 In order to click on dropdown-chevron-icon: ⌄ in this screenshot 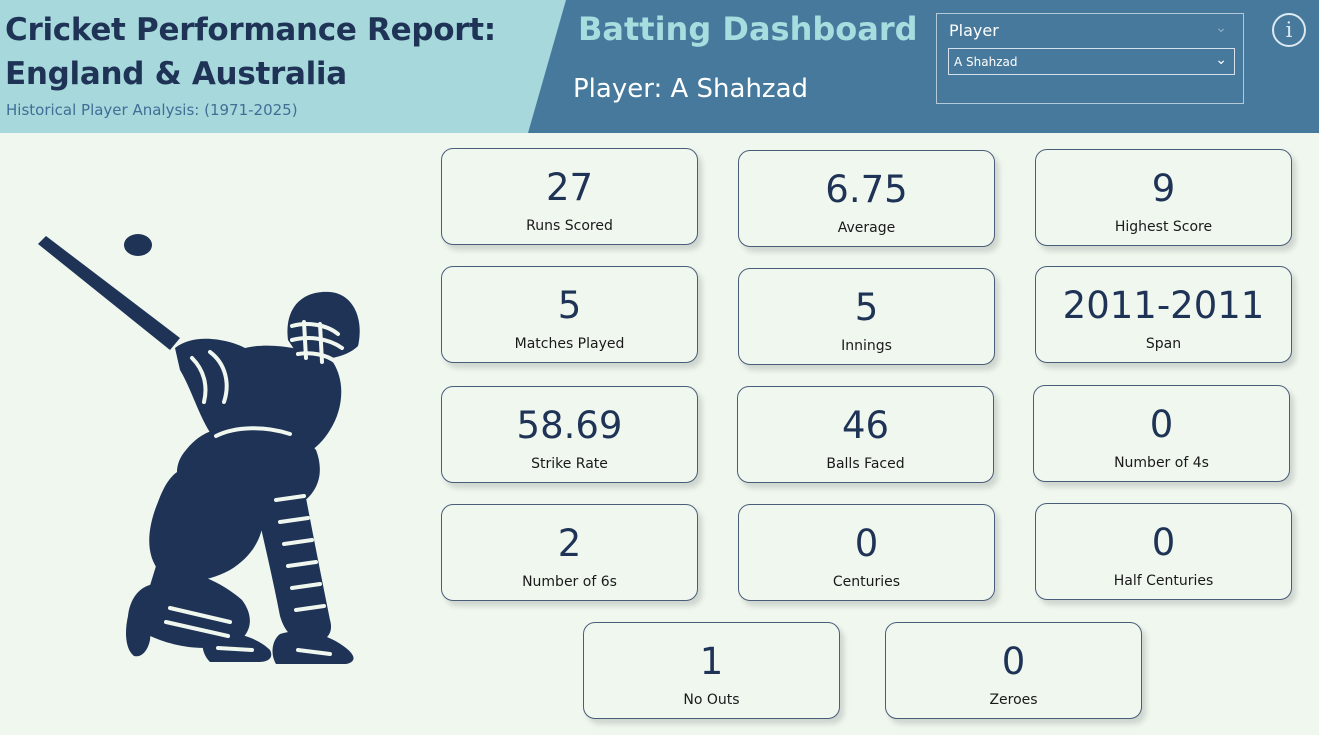, I will do `click(1221, 60)`.